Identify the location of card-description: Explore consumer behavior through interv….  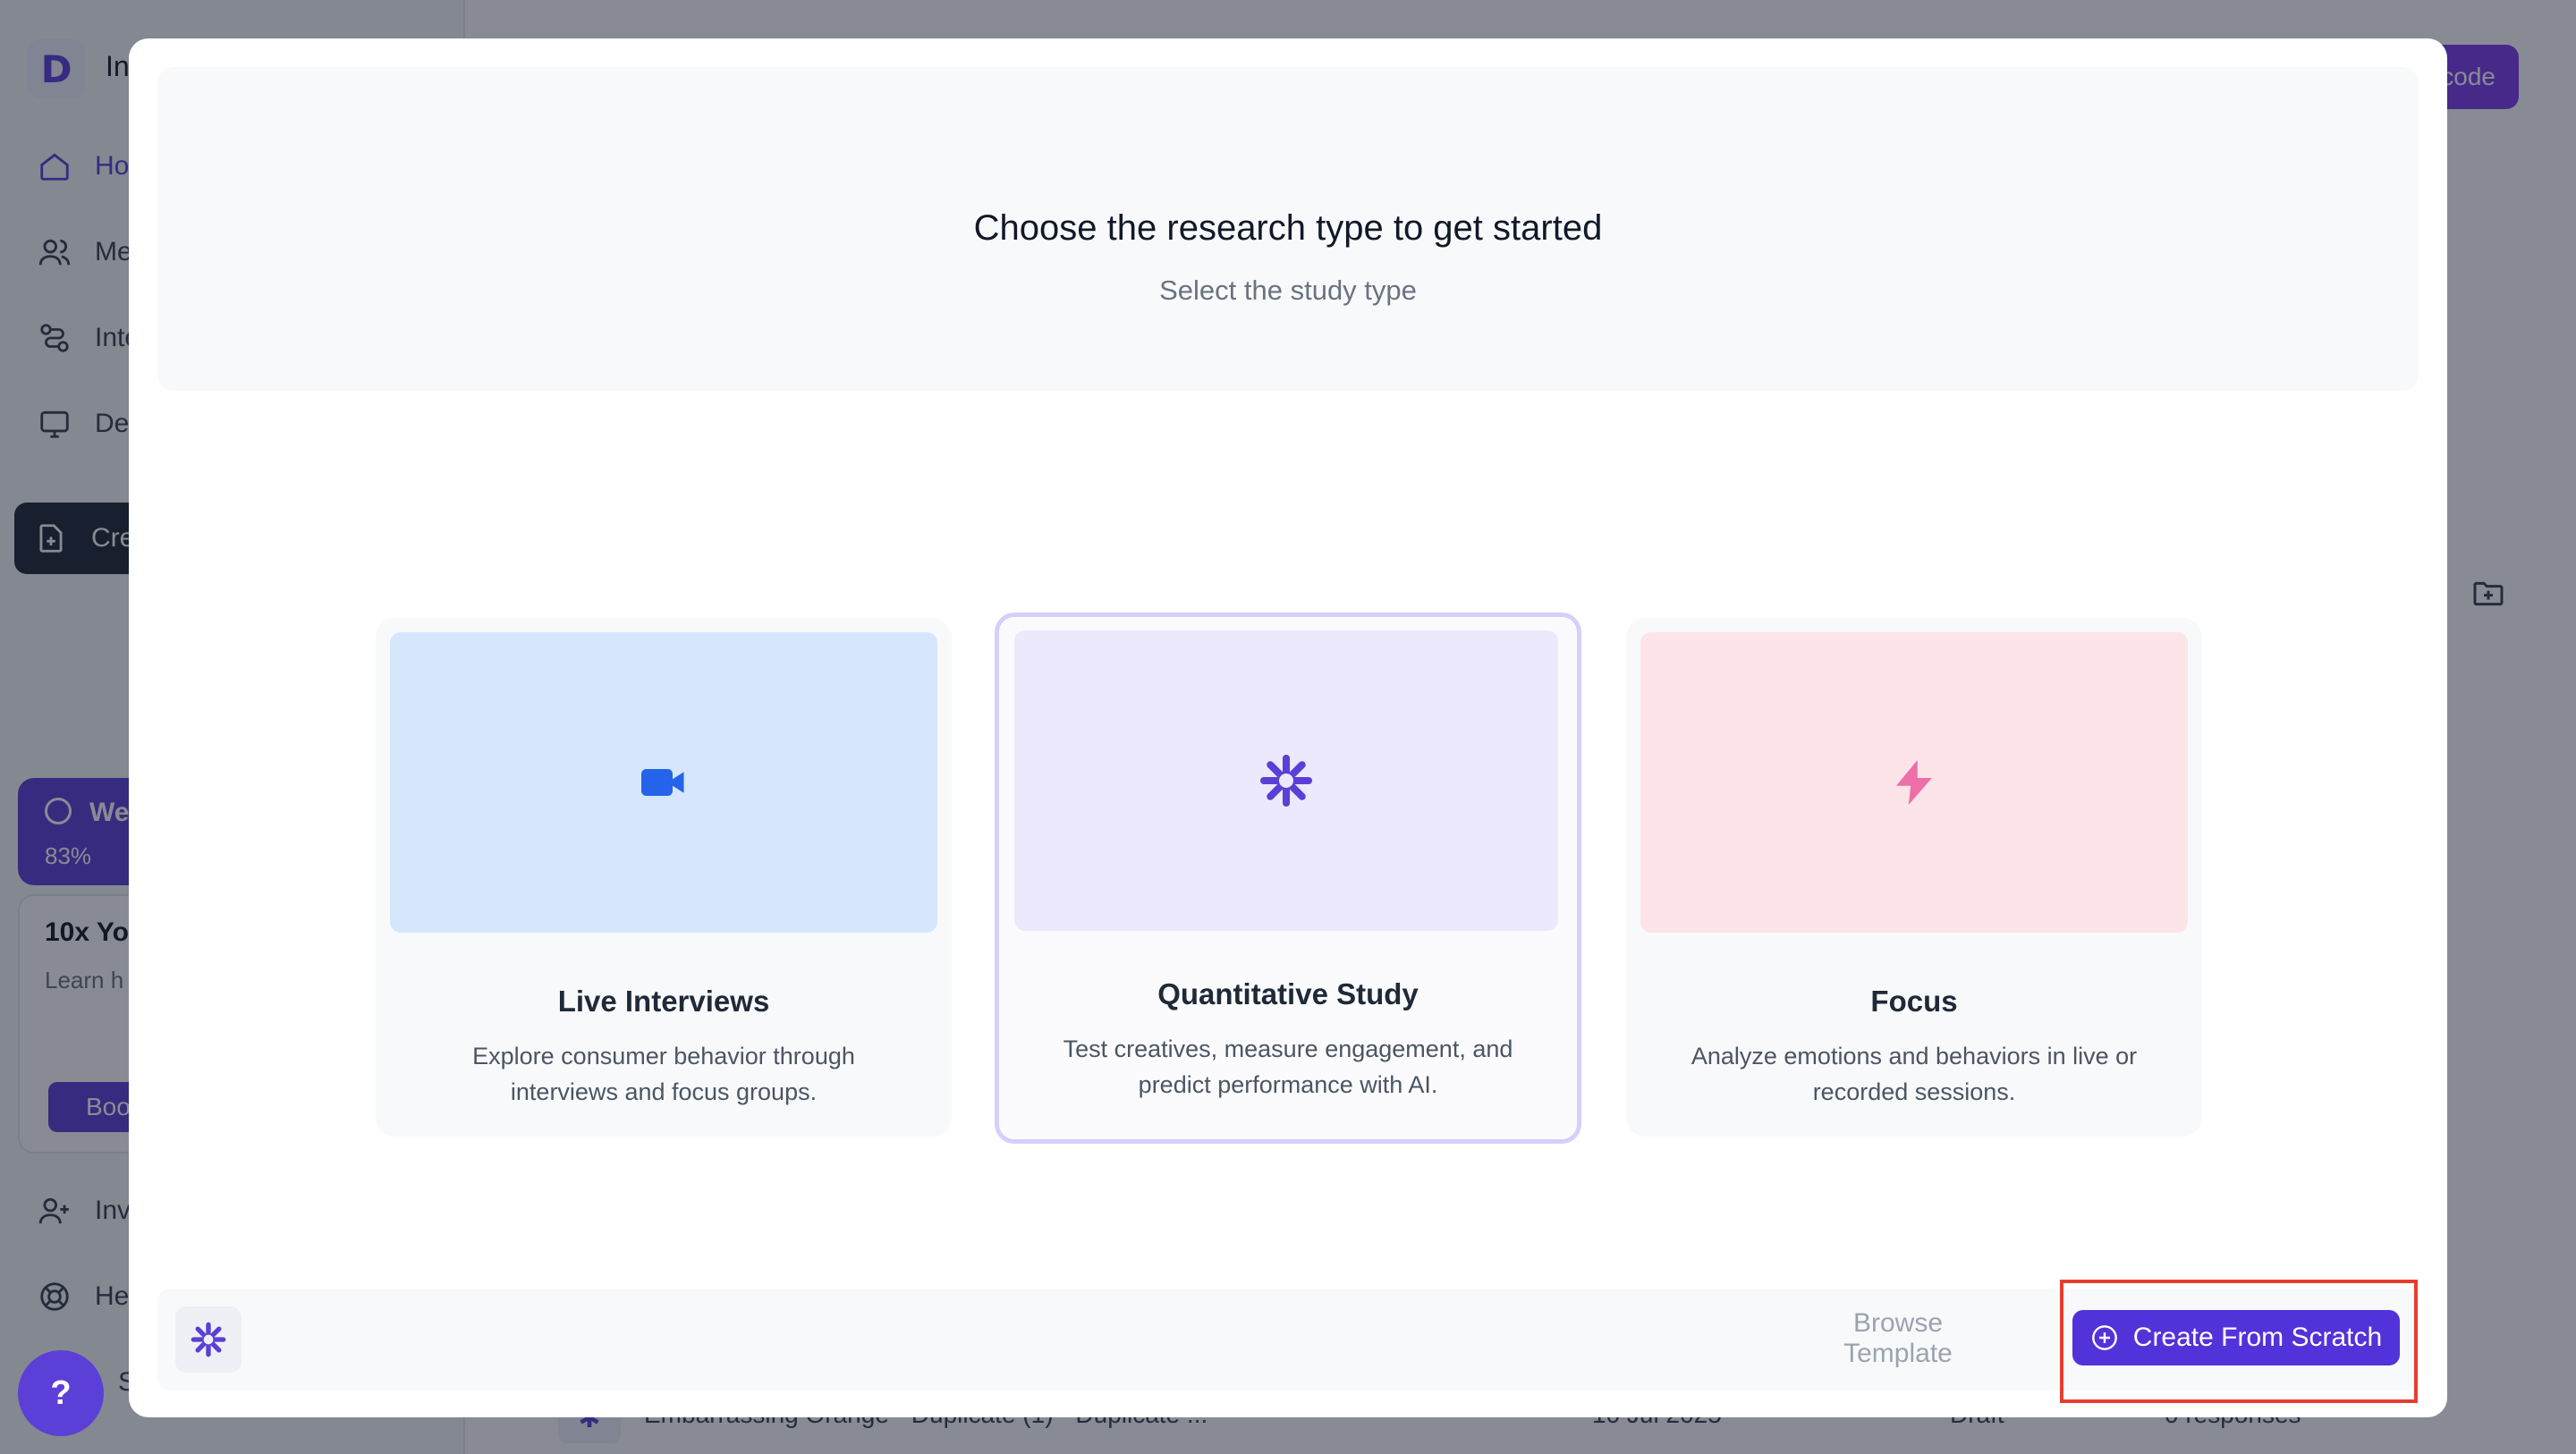
(663, 1074).